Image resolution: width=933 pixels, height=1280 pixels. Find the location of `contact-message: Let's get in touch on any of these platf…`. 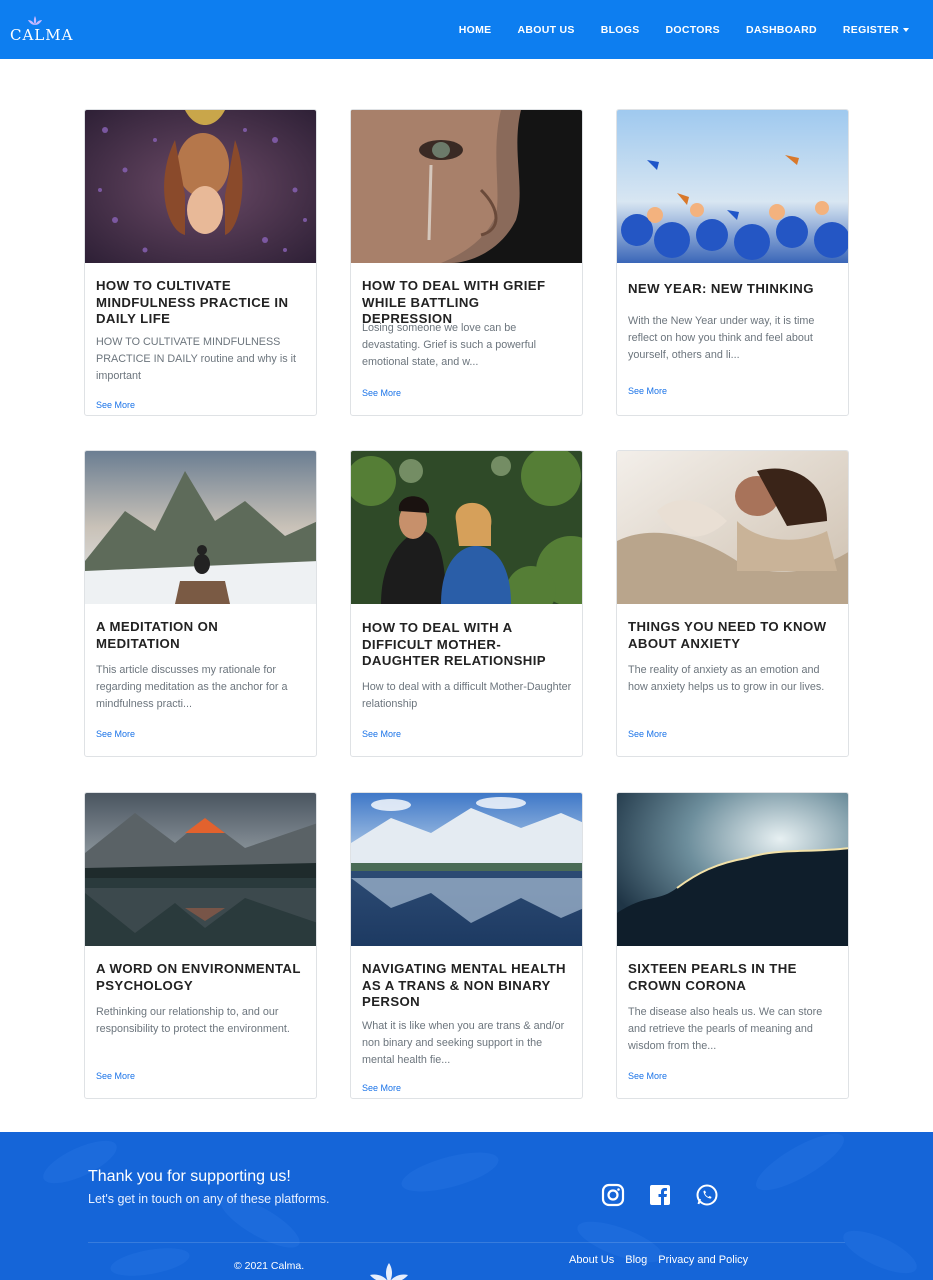

contact-message: Let's get in touch on any of these platf… is located at coordinates (209, 1199).